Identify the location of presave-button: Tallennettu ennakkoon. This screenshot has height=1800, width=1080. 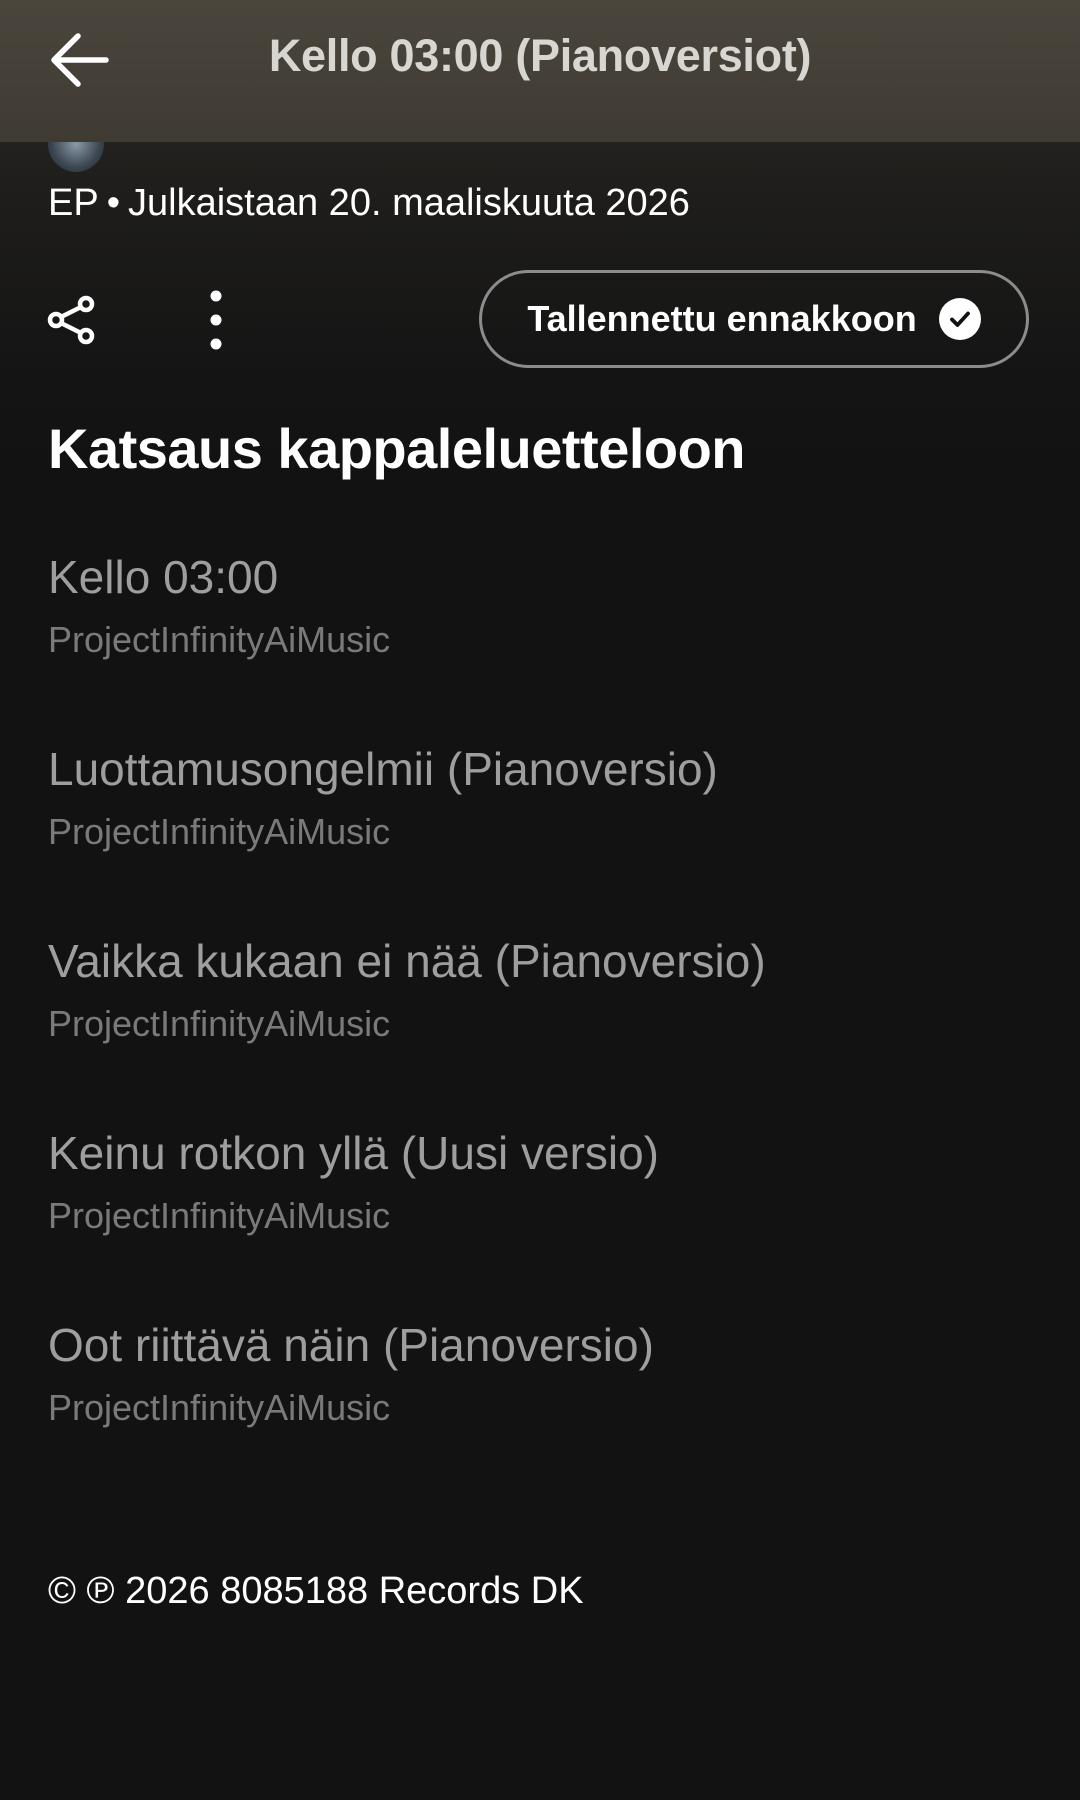
(754, 319).